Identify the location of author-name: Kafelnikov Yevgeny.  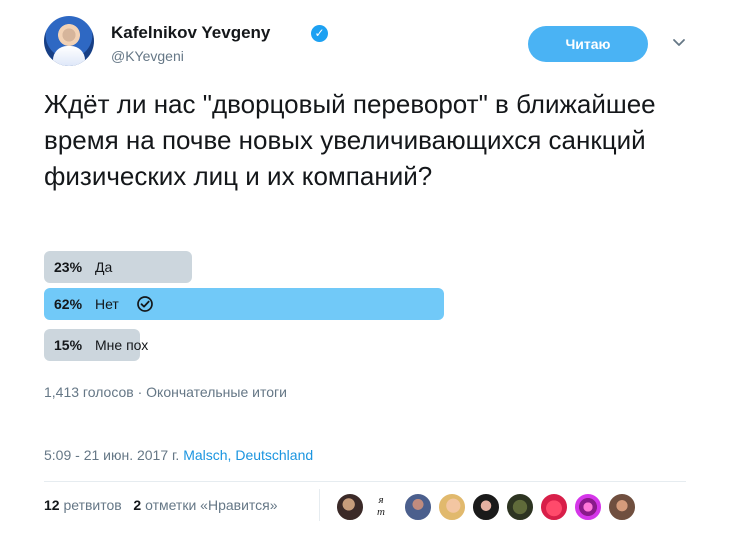
(190, 33).